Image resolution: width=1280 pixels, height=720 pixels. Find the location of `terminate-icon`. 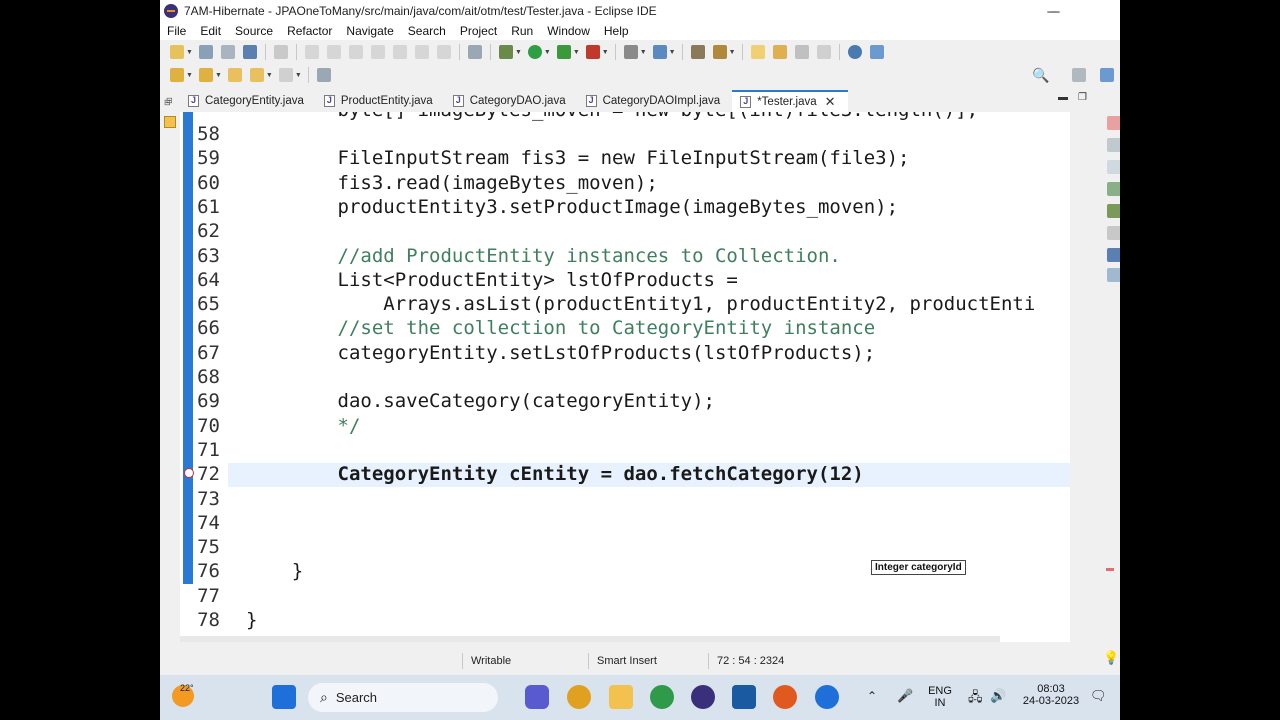

terminate-icon is located at coordinates (355, 52).